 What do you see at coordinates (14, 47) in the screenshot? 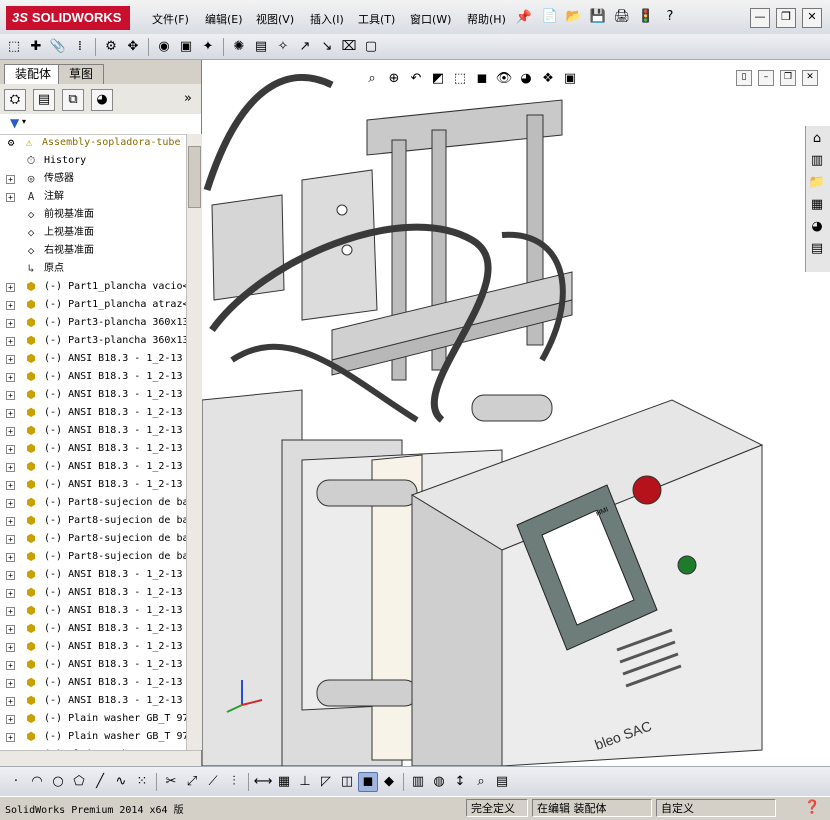
I see `component-icon: ⬚` at bounding box center [14, 47].